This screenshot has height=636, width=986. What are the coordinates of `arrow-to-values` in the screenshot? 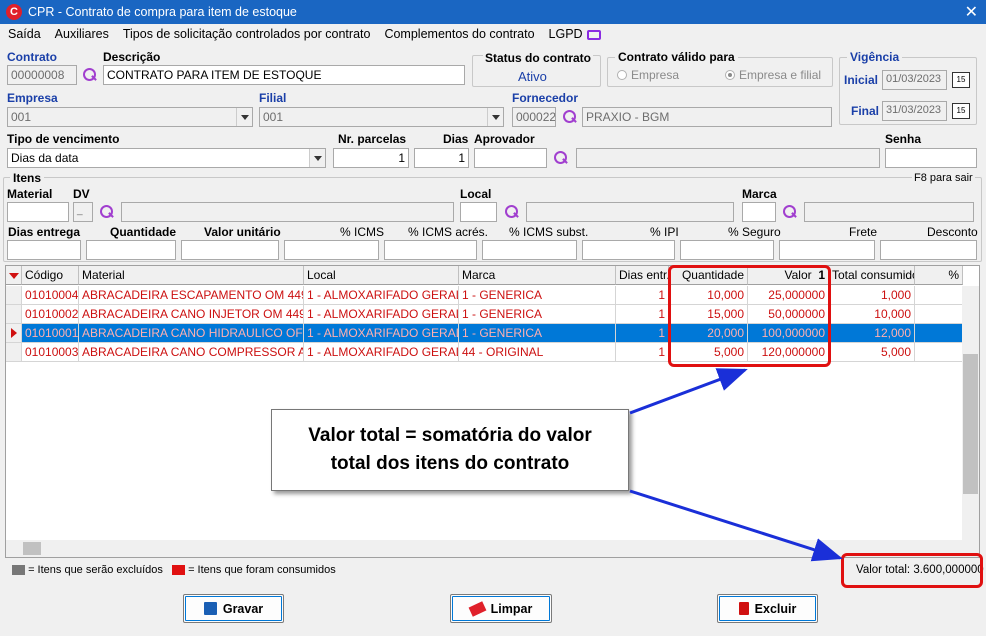 It's located at (688, 391).